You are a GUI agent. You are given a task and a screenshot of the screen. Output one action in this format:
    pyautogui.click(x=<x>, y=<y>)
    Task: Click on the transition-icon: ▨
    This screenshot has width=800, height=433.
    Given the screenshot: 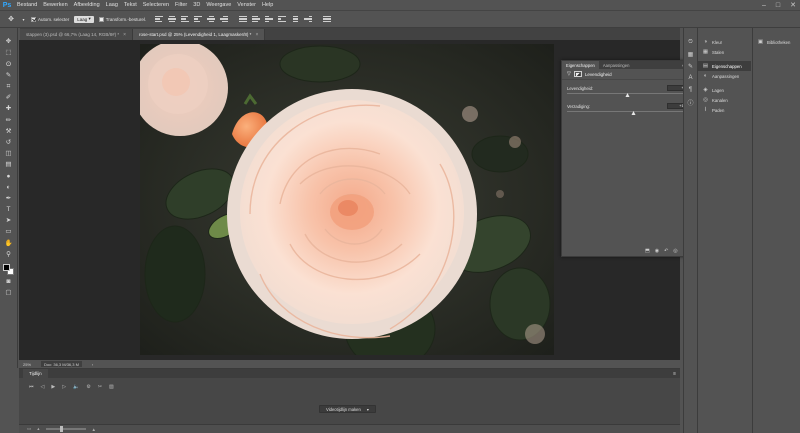 What is the action you would take?
    pyautogui.click(x=111, y=387)
    